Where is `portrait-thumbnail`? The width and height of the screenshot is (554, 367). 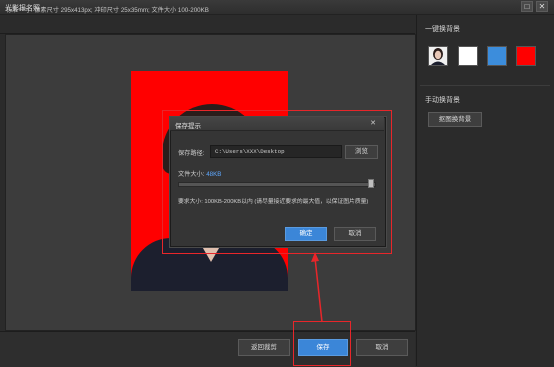 portrait-thumbnail is located at coordinates (438, 56).